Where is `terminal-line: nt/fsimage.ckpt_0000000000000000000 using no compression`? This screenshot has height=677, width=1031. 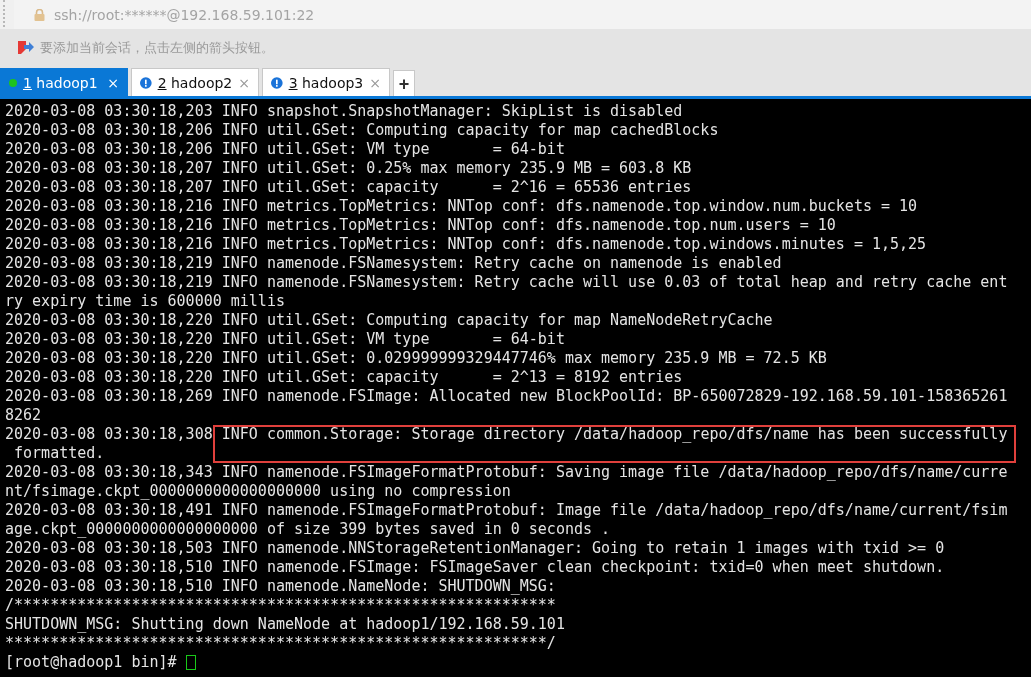
terminal-line: nt/fsimage.ckpt_0000000000000000000 using no compression is located at coordinates (258, 491).